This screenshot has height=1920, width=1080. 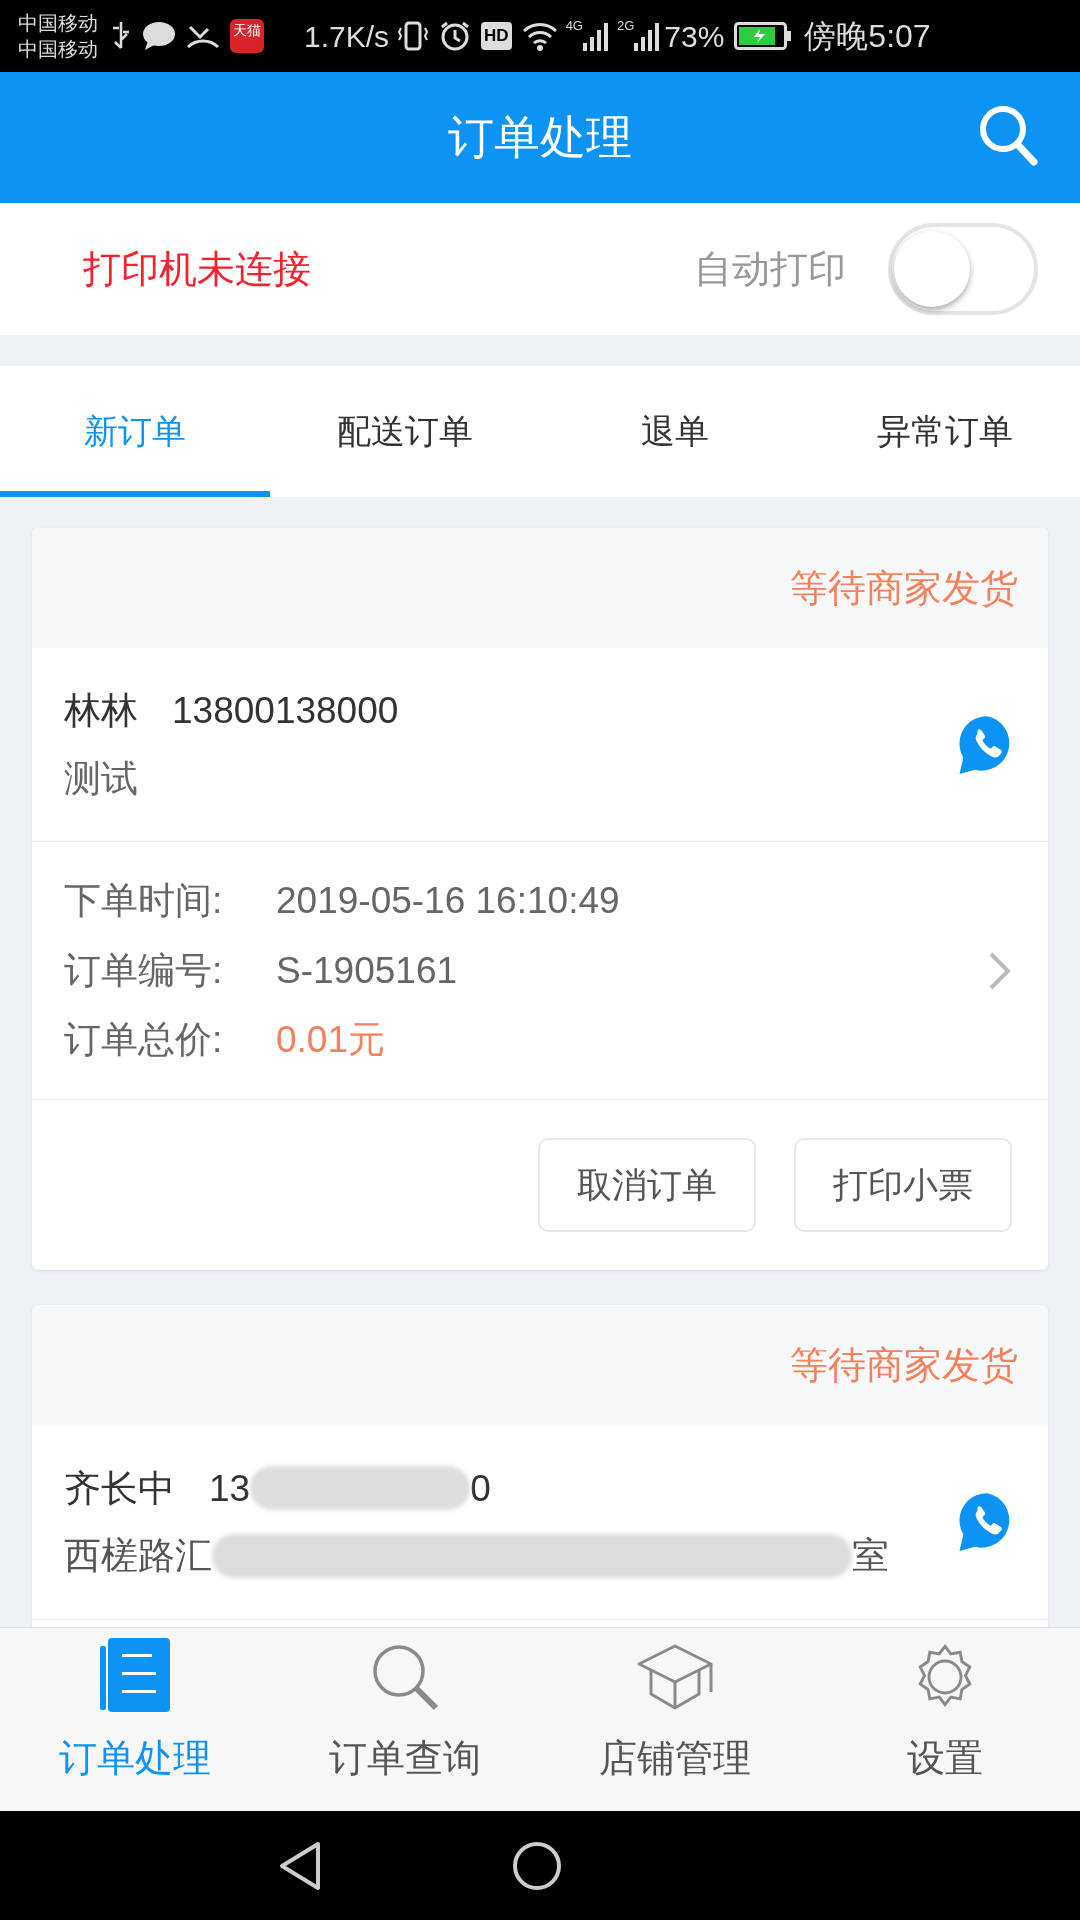 I want to click on order-tab: 退单, so click(x=675, y=431).